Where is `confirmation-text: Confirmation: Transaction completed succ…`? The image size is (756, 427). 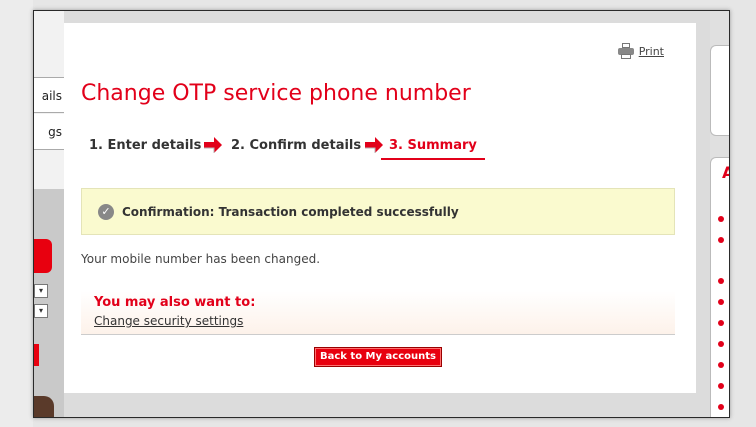 confirmation-text: Confirmation: Transaction completed succ… is located at coordinates (290, 211).